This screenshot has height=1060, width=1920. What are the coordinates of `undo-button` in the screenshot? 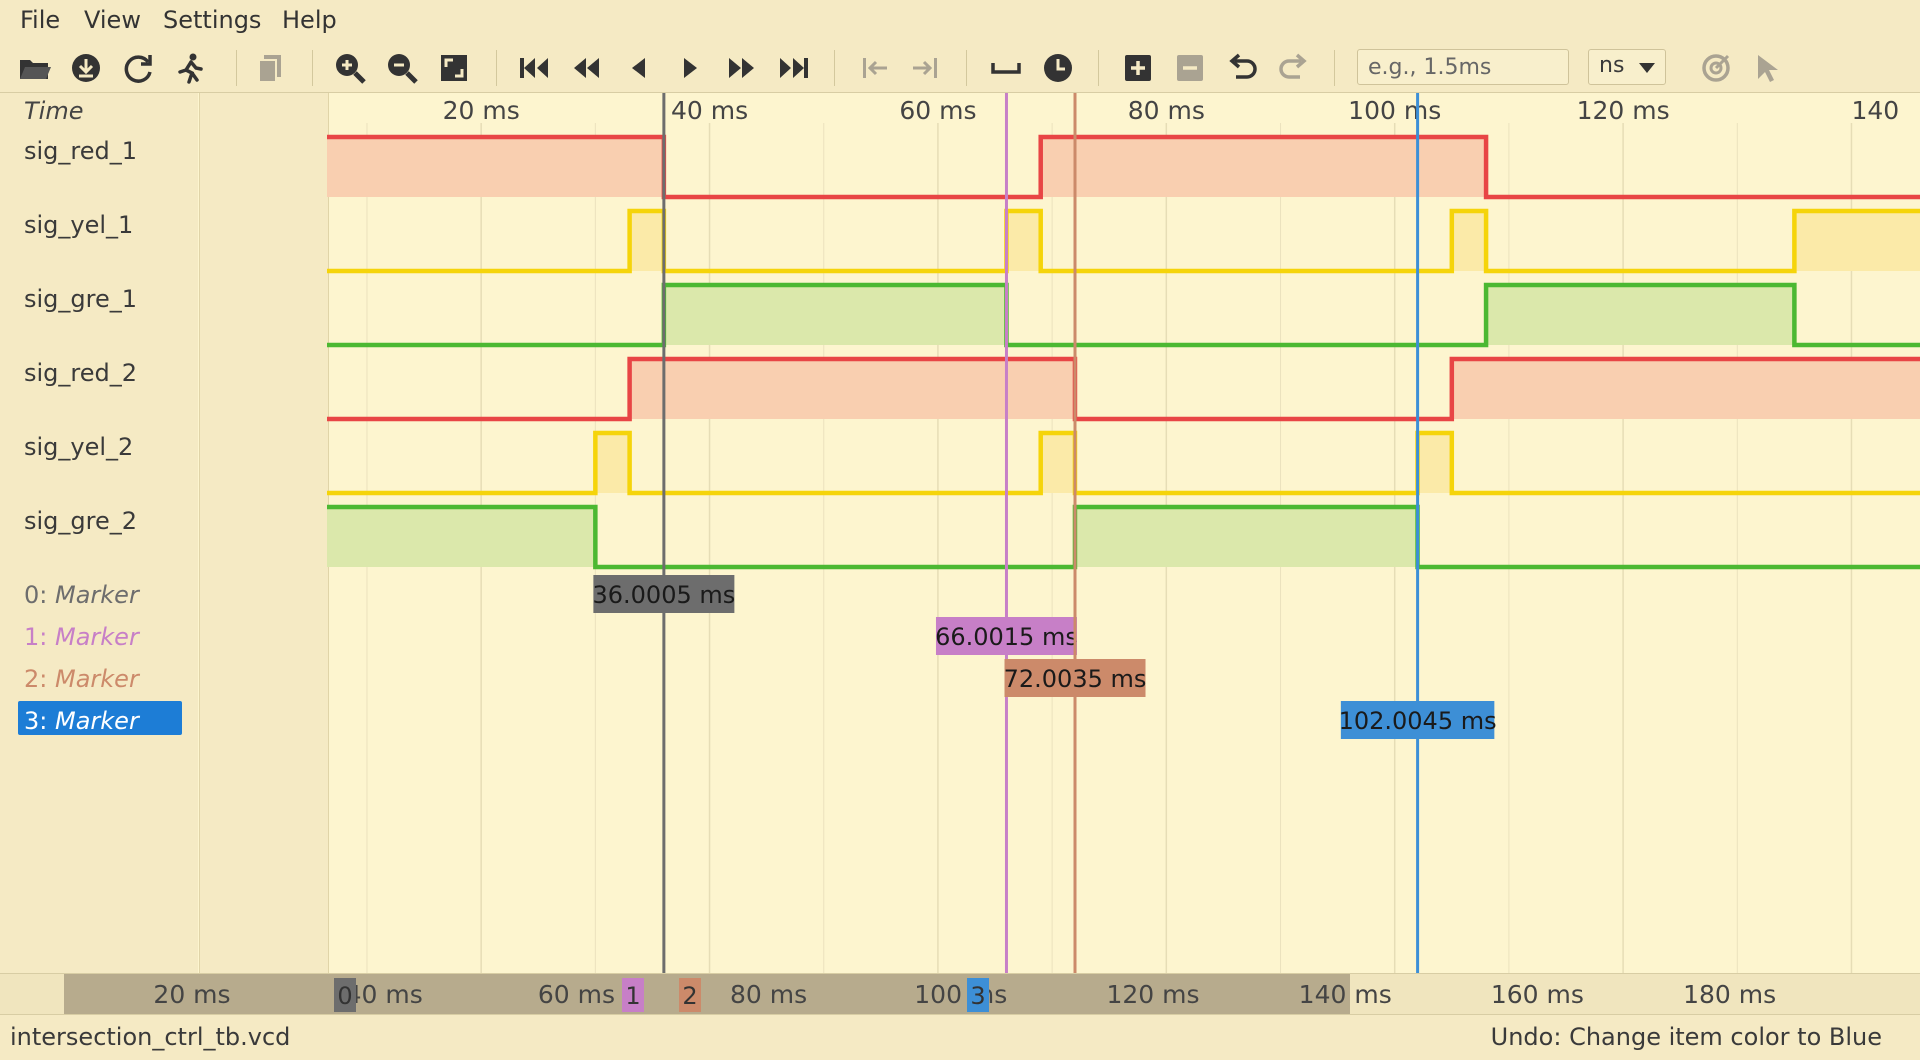 It's located at (1242, 68).